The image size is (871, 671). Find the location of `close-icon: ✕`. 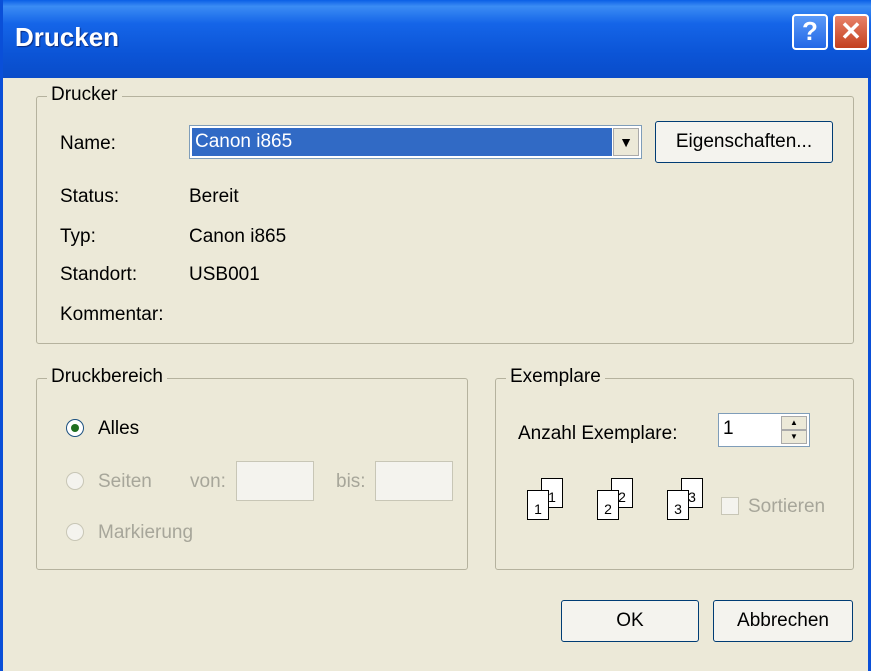

close-icon: ✕ is located at coordinates (851, 31).